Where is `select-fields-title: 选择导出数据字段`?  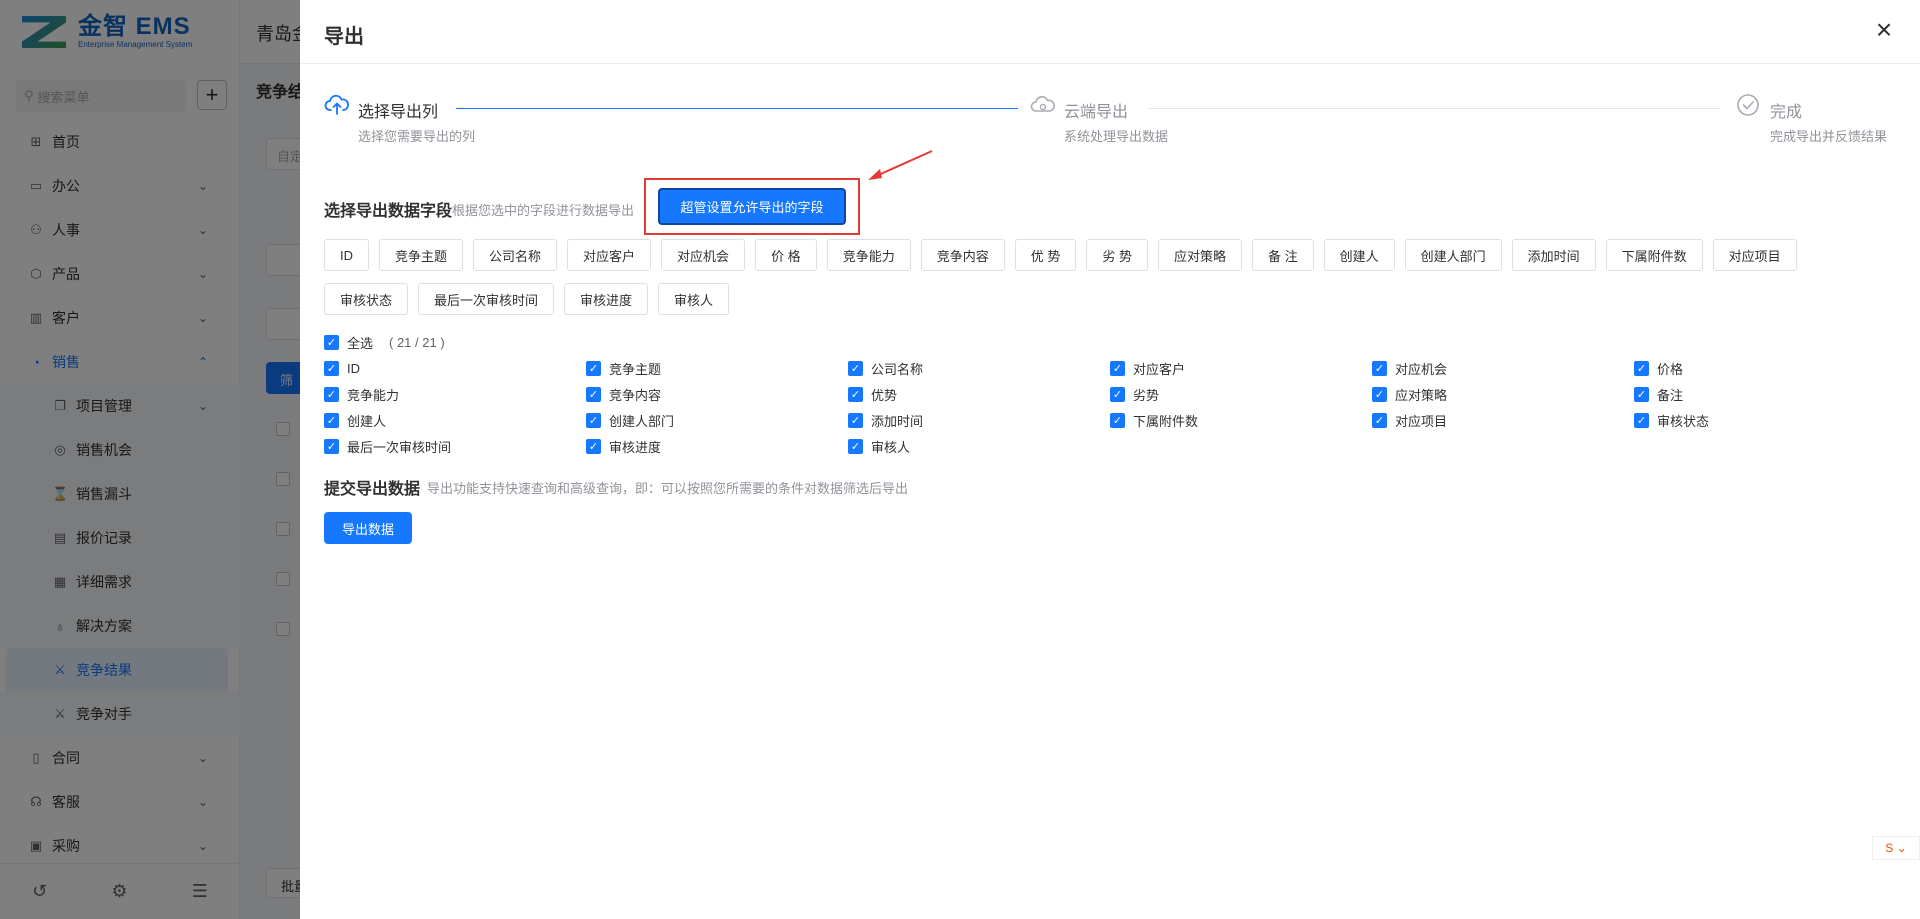
select-fields-title: 选择导出数据字段 is located at coordinates (388, 211).